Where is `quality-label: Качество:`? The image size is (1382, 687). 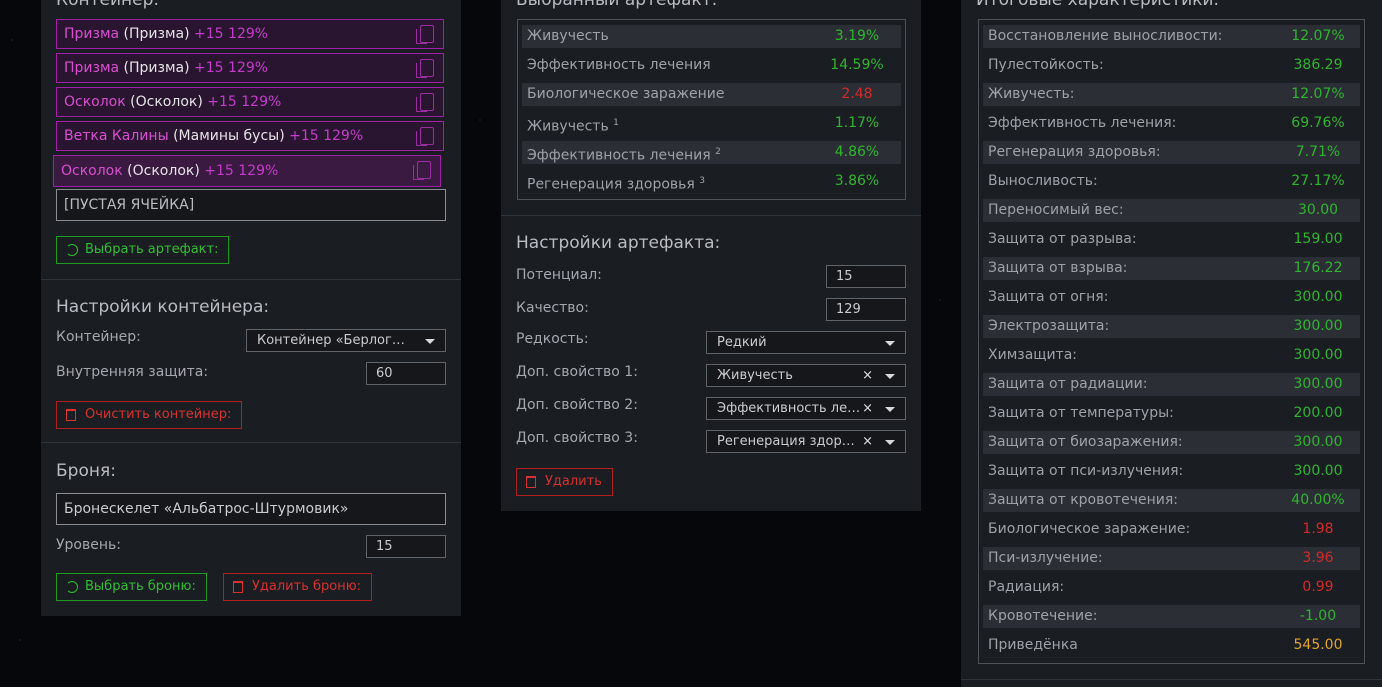 quality-label: Качество: is located at coordinates (552, 308).